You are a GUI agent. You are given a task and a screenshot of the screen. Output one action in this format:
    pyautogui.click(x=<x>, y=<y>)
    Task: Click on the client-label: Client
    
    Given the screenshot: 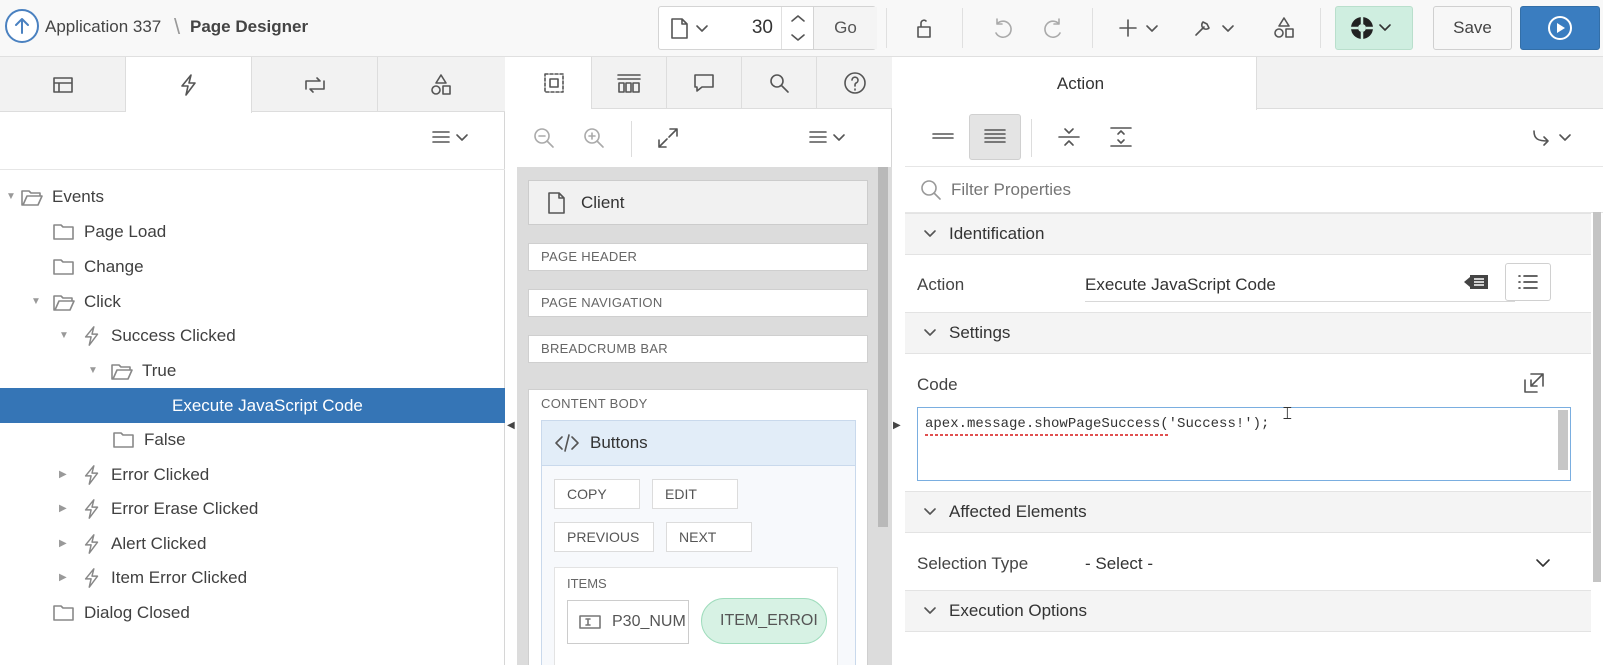 What is the action you would take?
    pyautogui.click(x=603, y=202)
    